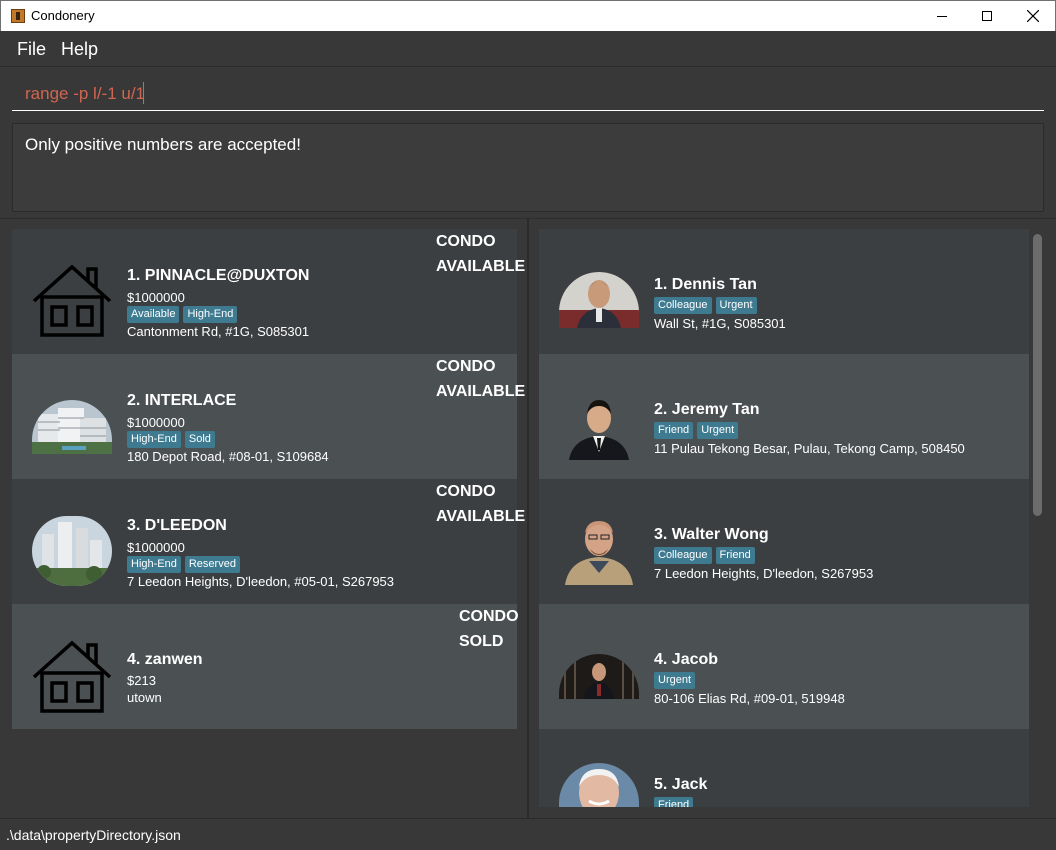 This screenshot has height=850, width=1056. I want to click on client-address: 7 Leedon Heights, D'leedon, S267953, so click(764, 573).